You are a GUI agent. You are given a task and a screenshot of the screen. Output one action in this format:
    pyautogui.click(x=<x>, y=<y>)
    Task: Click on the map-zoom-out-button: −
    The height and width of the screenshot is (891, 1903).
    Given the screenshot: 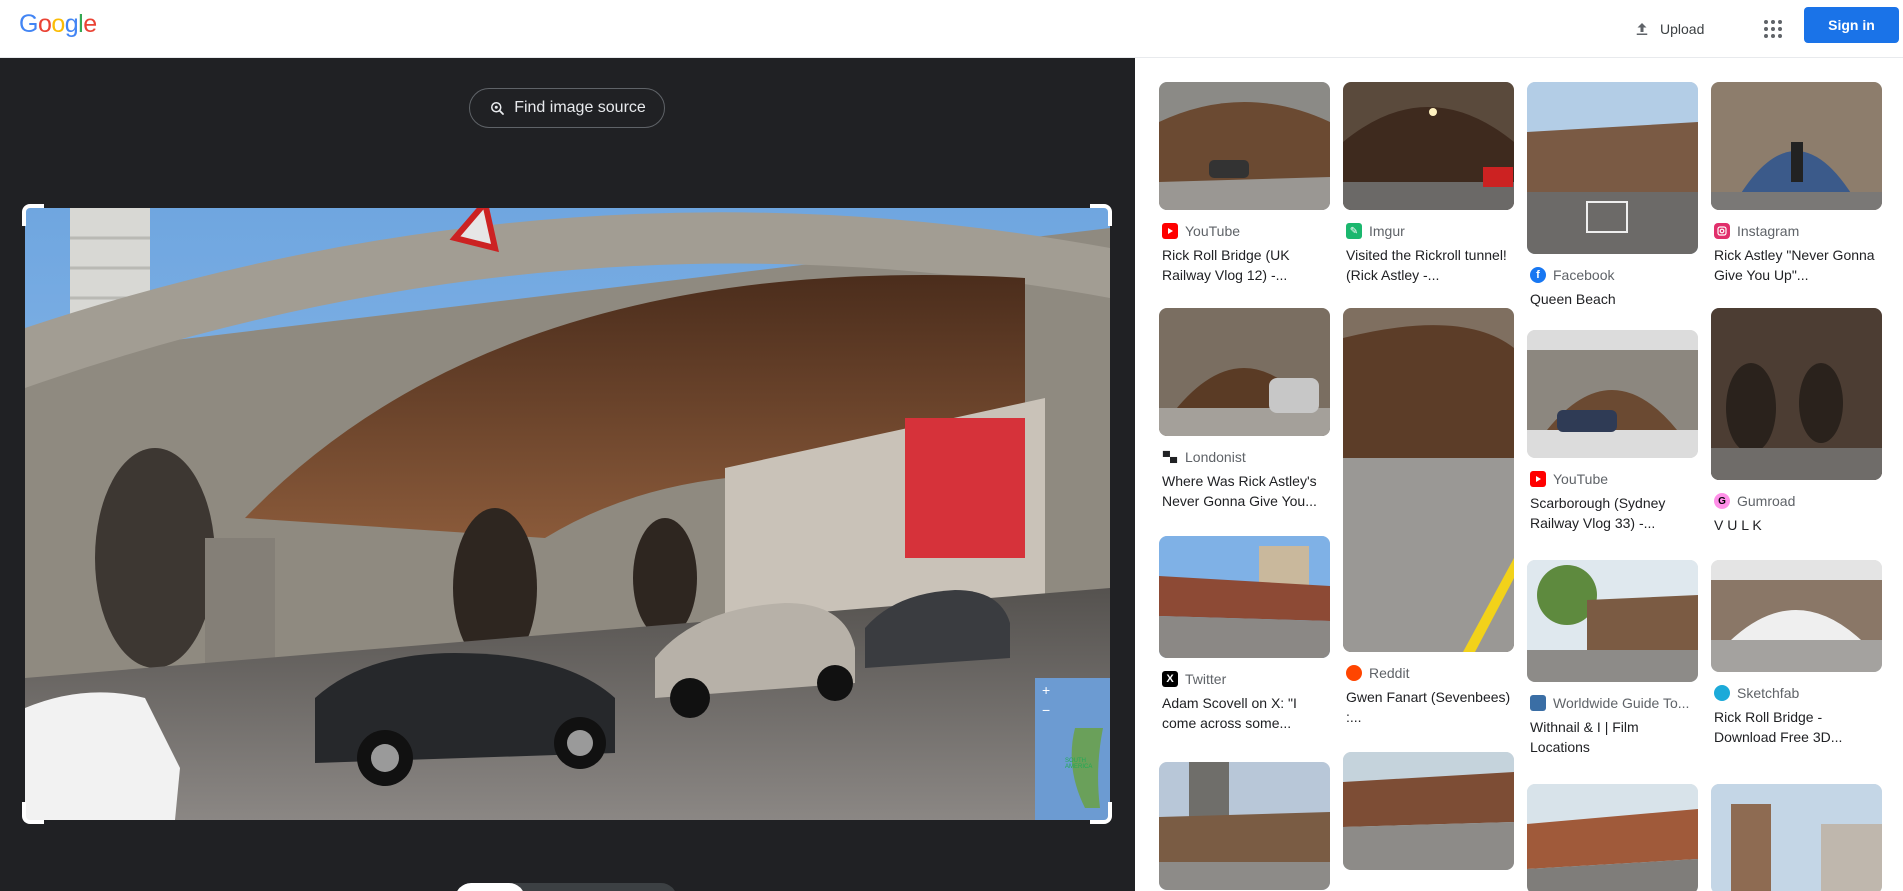 What is the action you would take?
    pyautogui.click(x=1046, y=710)
    